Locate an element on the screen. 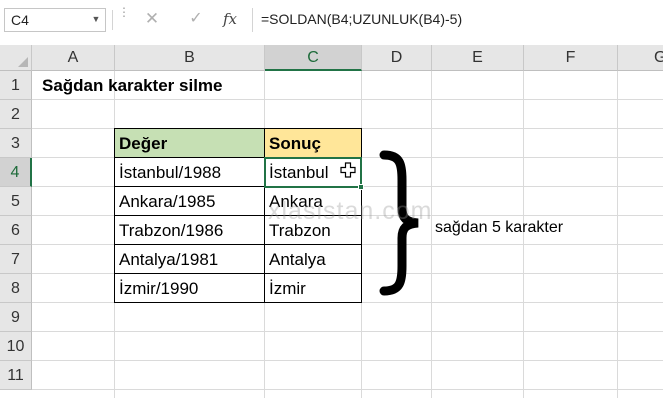 The height and width of the screenshot is (398, 663). insert-function-icon: fx is located at coordinates (230, 19).